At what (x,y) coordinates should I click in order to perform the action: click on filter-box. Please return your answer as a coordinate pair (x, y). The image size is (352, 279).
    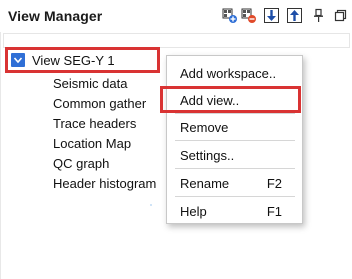
    Looking at the image, I should click on (176, 40).